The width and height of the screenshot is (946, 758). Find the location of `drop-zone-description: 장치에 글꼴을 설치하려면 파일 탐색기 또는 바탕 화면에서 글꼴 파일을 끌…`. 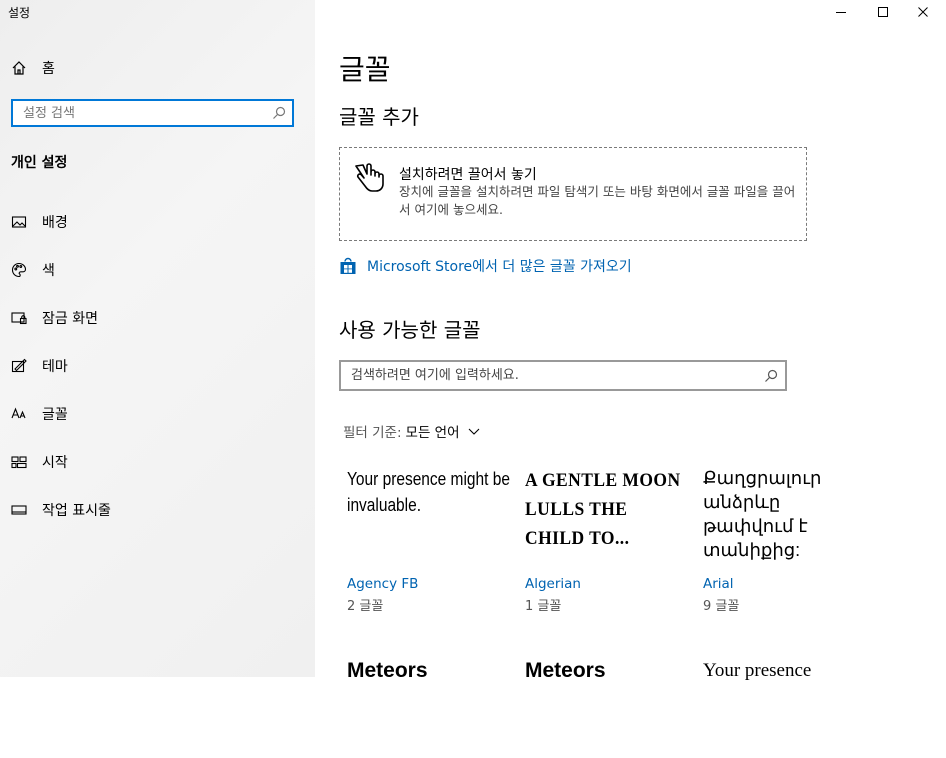

drop-zone-description: 장치에 글꼴을 설치하려면 파일 탐색기 또는 바탕 화면에서 글꼴 파일을 끌… is located at coordinates (597, 200).